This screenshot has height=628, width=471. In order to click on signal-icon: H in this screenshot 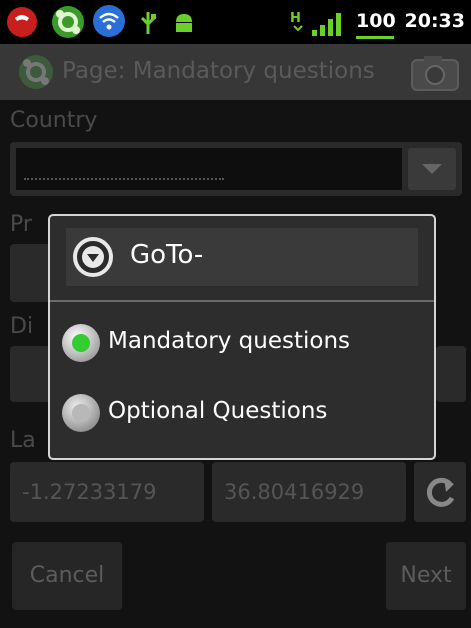, I will do `click(315, 23)`.